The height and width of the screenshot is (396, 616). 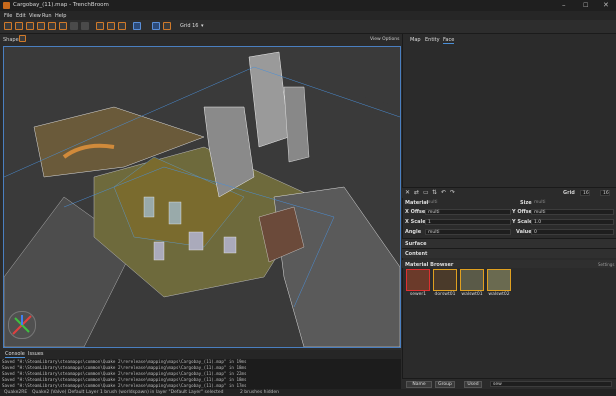 What do you see at coordinates (522, 222) in the screenshot?
I see `y-scale-label: Y Scale` at bounding box center [522, 222].